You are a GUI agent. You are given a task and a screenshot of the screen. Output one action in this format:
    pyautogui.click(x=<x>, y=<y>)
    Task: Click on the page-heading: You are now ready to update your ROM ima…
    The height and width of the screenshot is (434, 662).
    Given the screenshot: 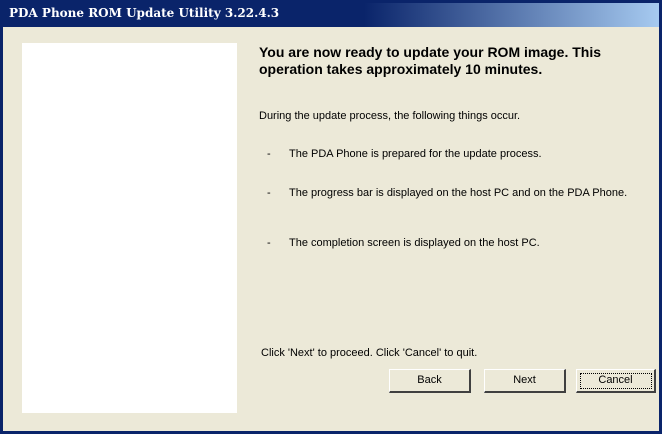 What is the action you would take?
    pyautogui.click(x=430, y=60)
    